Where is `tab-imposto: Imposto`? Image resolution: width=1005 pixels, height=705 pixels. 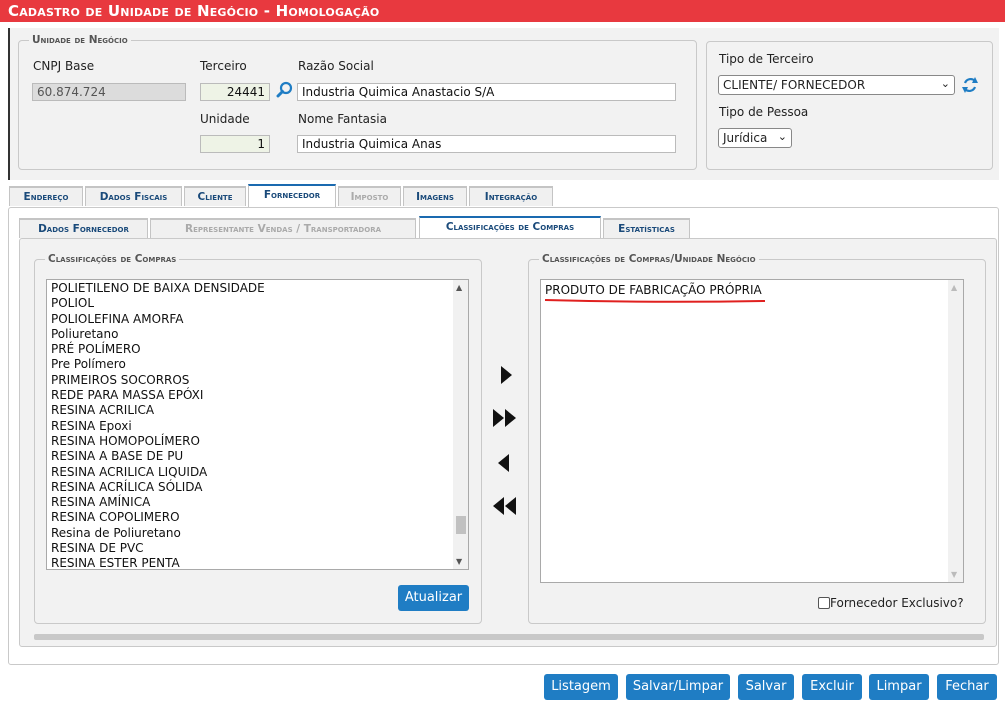 tab-imposto: Imposto is located at coordinates (369, 196).